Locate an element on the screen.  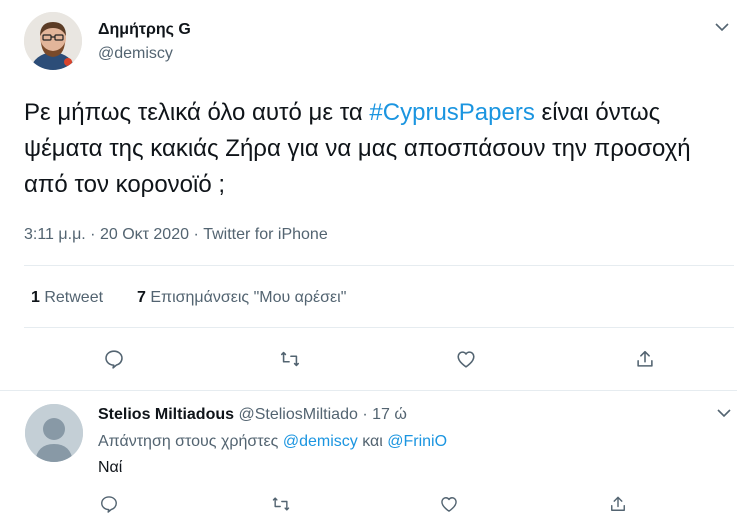
retweet-count: 1 is located at coordinates (35, 297).